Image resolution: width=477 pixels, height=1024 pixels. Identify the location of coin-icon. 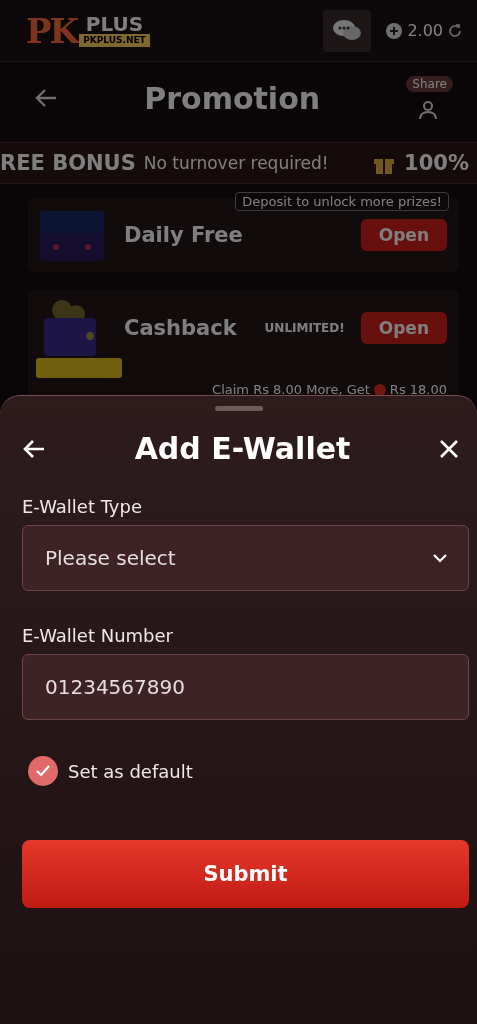
(379, 389).